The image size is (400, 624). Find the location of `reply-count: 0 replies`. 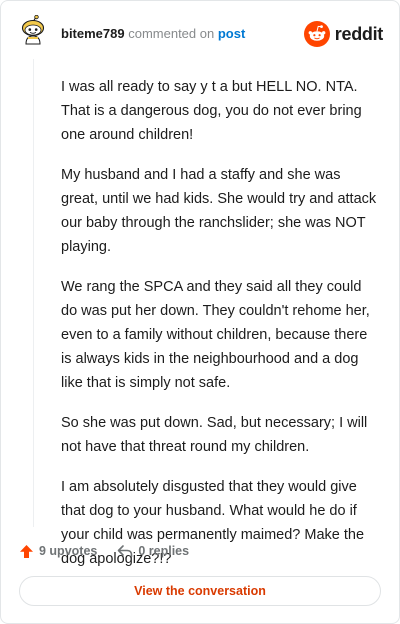

reply-count: 0 replies is located at coordinates (164, 551).